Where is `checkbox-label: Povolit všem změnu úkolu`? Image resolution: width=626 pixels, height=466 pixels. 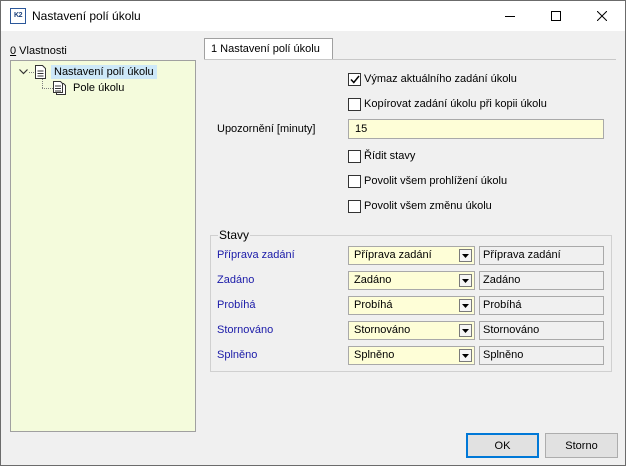
checkbox-label: Povolit všem změnu úkolu is located at coordinates (428, 206).